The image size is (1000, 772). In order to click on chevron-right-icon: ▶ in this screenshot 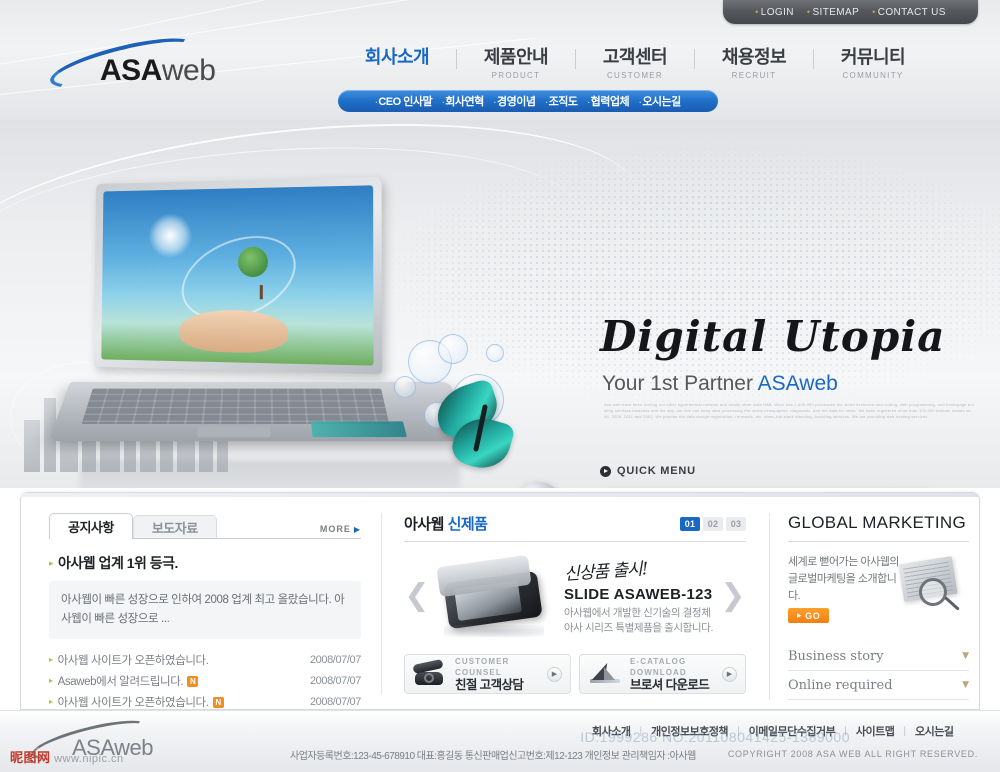, I will do `click(357, 529)`.